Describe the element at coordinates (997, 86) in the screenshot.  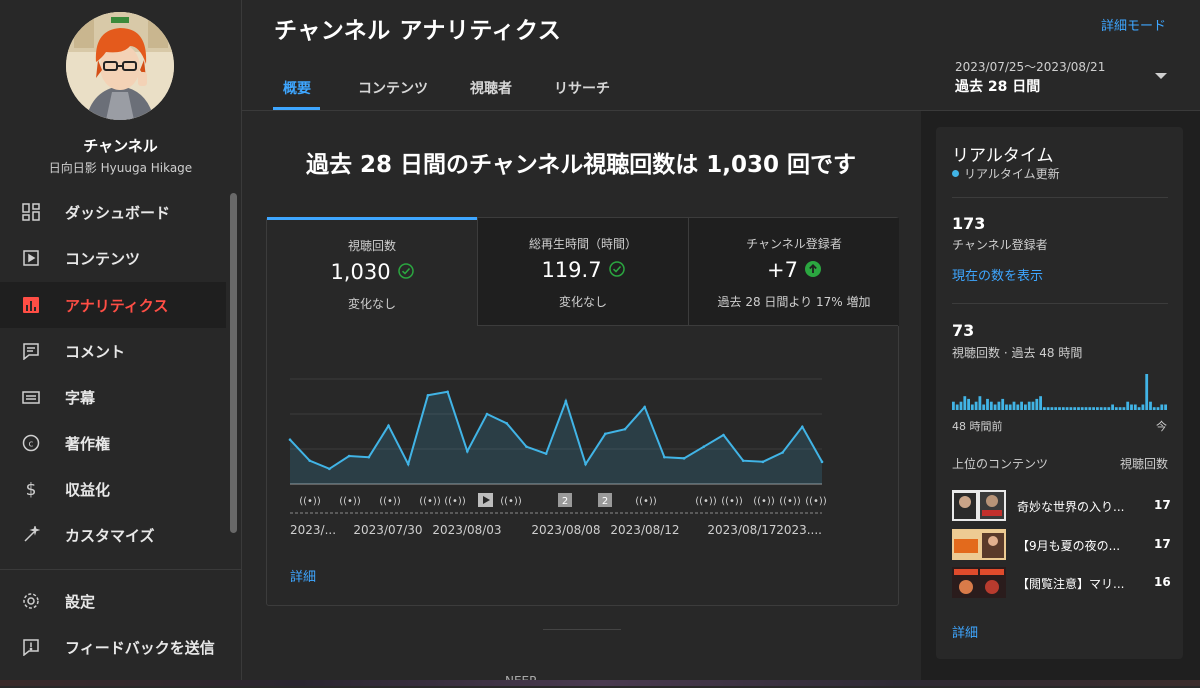
I see `date-period: 過去 28 日間` at that location.